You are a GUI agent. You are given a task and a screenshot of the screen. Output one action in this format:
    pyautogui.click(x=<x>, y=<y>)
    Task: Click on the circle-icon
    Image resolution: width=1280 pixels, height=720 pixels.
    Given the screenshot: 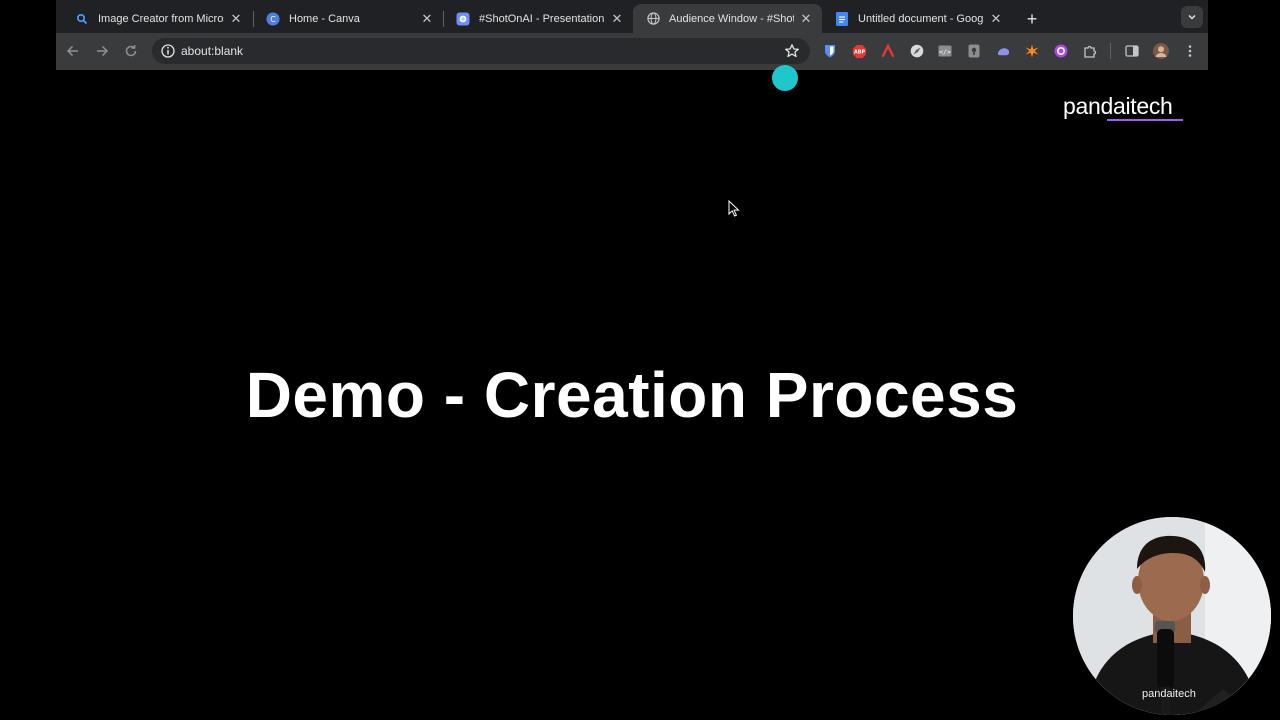 What is the action you would take?
    pyautogui.click(x=1061, y=51)
    